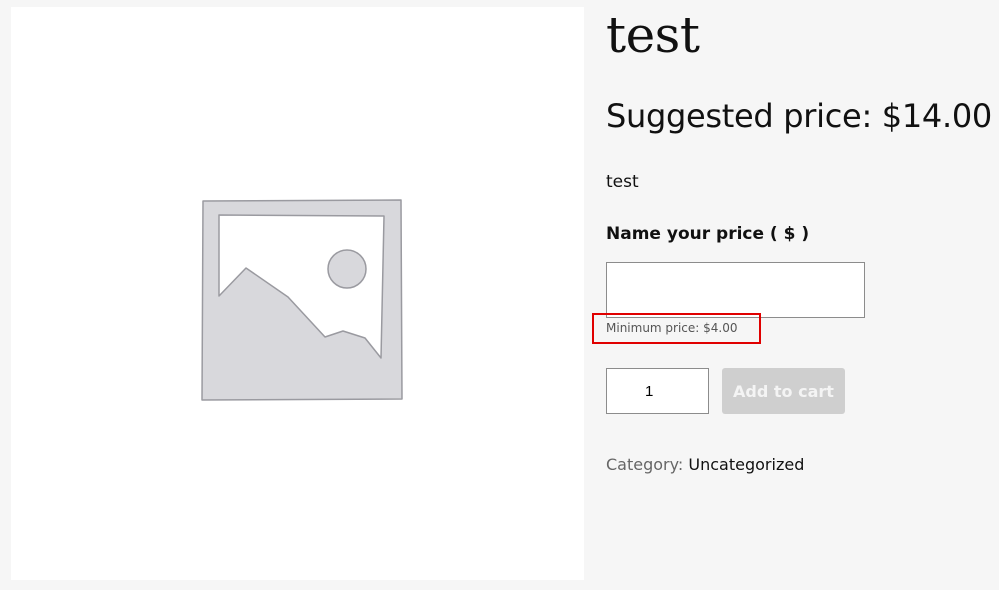 Image resolution: width=999 pixels, height=590 pixels. What do you see at coordinates (657, 391) in the screenshot?
I see `quantity-input` at bounding box center [657, 391].